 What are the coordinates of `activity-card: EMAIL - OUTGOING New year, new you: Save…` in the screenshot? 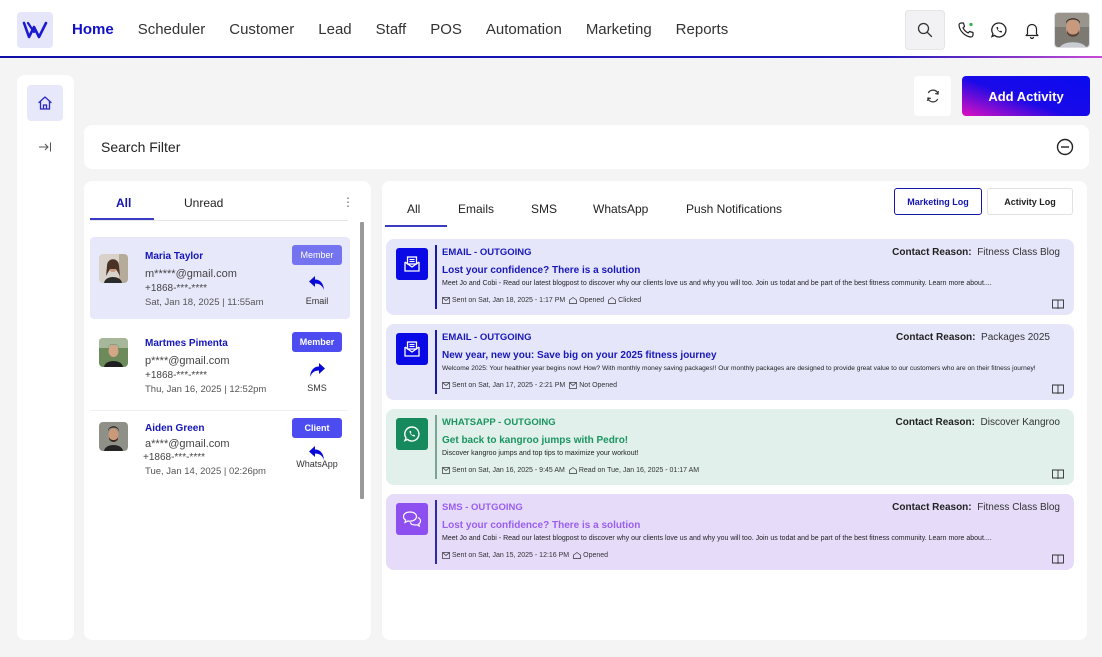 It's located at (730, 362).